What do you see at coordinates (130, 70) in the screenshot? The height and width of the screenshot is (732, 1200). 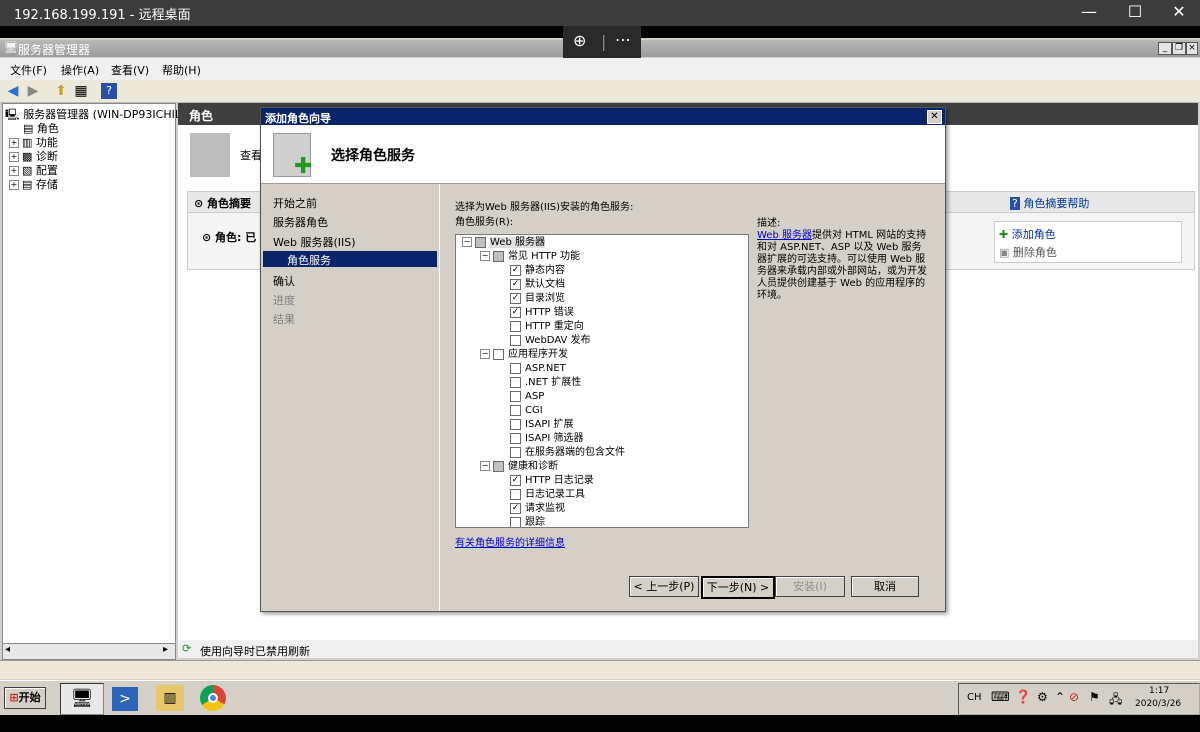 I see `menu-view: 查看(V)` at bounding box center [130, 70].